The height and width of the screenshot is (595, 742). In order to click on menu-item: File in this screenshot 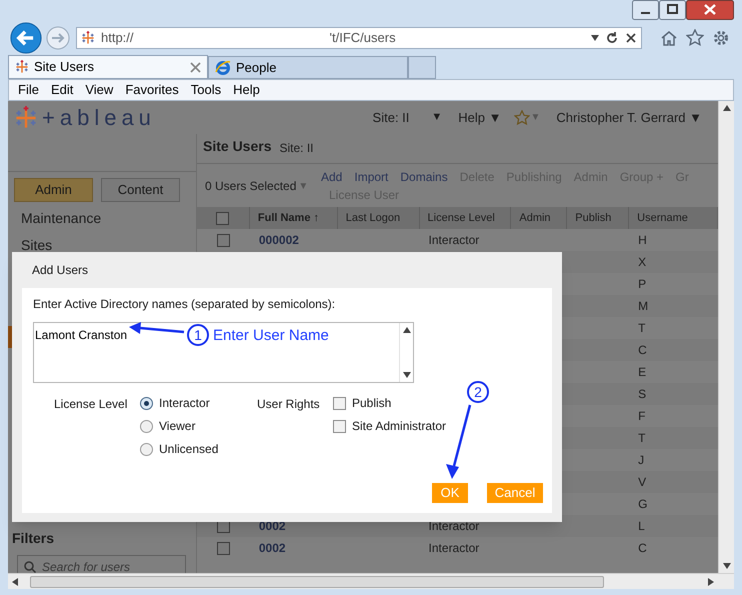, I will do `click(28, 90)`.